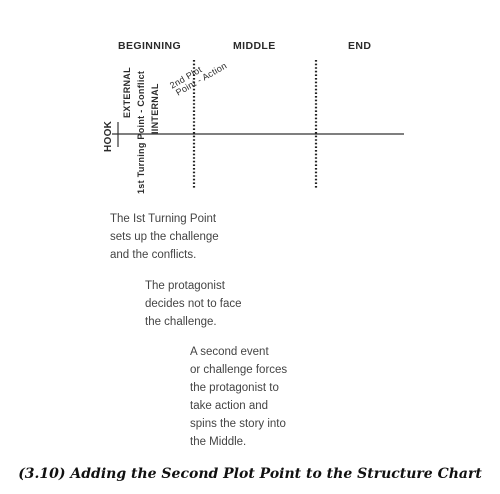  I want to click on note-line: sets up the challenge, so click(164, 237).